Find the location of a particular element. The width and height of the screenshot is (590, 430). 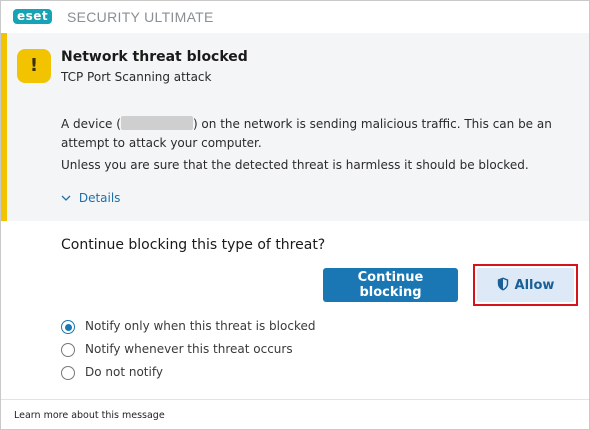

notify-option-label: Notify whenever this threat occurs is located at coordinates (189, 349).